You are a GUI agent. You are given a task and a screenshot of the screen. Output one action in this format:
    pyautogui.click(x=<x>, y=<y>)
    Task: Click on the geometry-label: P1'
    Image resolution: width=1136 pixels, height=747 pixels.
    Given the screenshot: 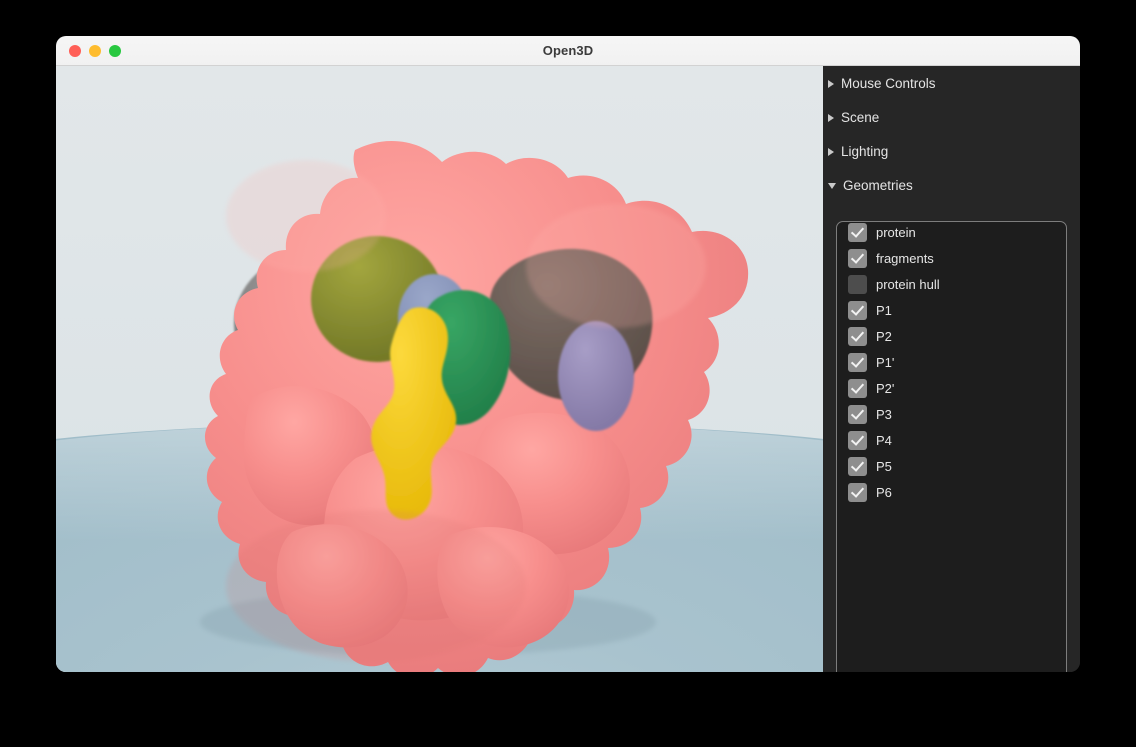 What is the action you would take?
    pyautogui.click(x=885, y=362)
    